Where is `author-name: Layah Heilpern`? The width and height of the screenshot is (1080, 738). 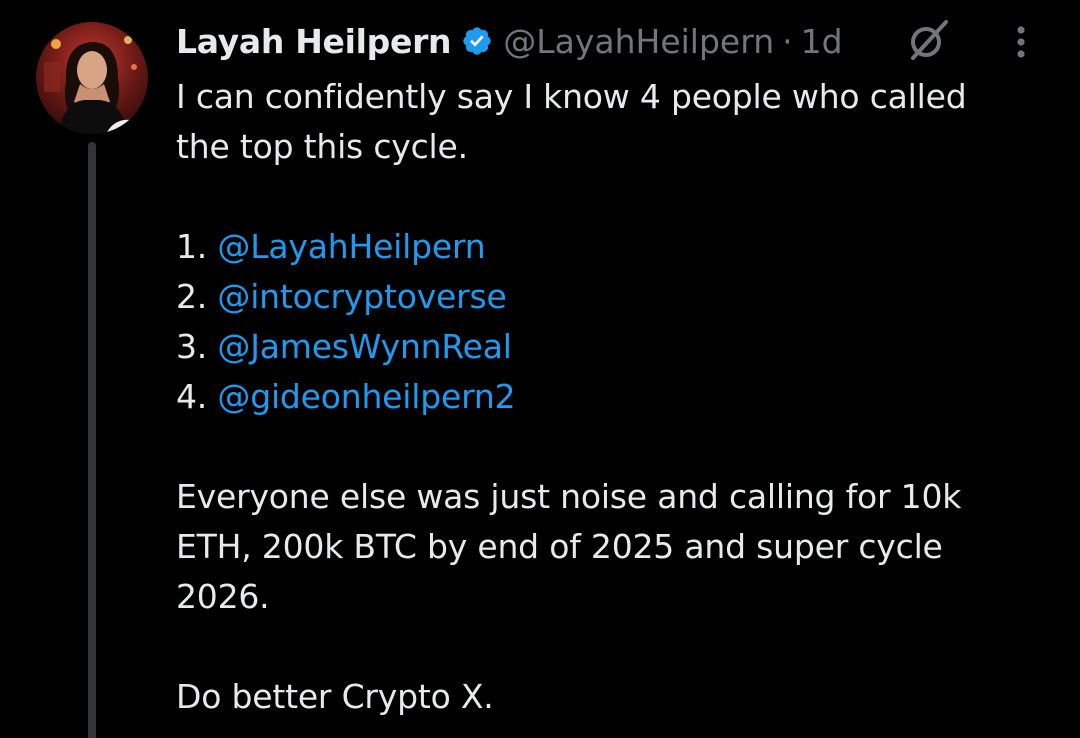
author-name: Layah Heilpern is located at coordinates (314, 41).